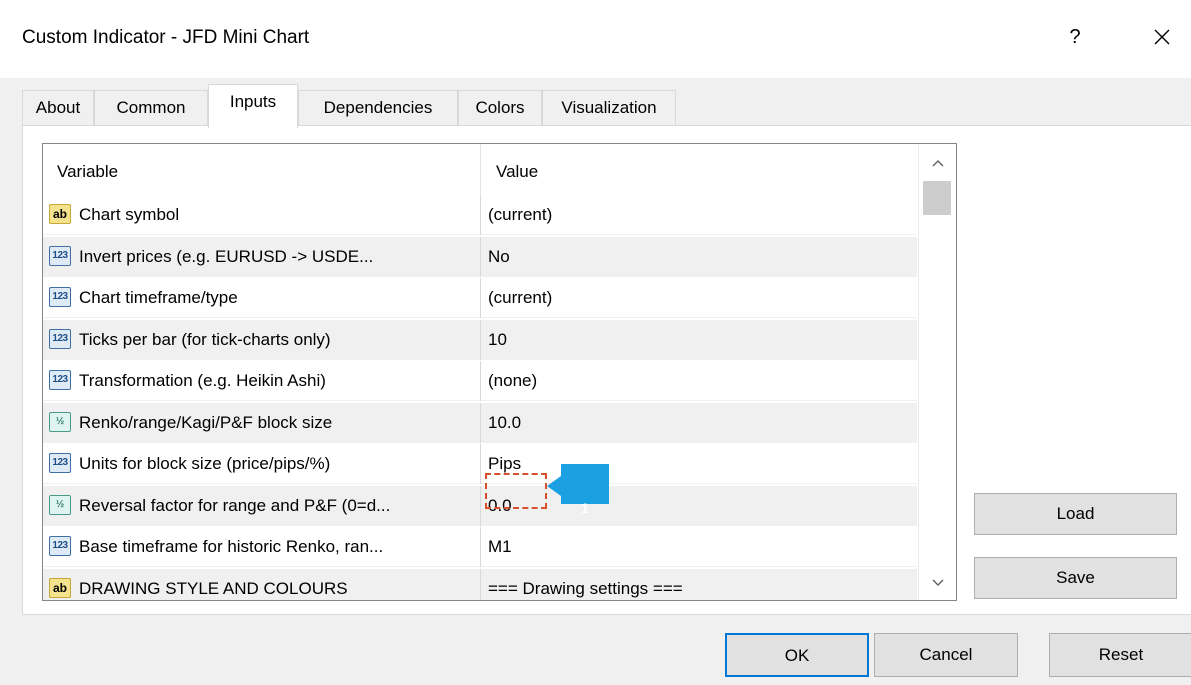  Describe the element at coordinates (1120, 655) in the screenshot. I see `reset-button: Reset` at that location.